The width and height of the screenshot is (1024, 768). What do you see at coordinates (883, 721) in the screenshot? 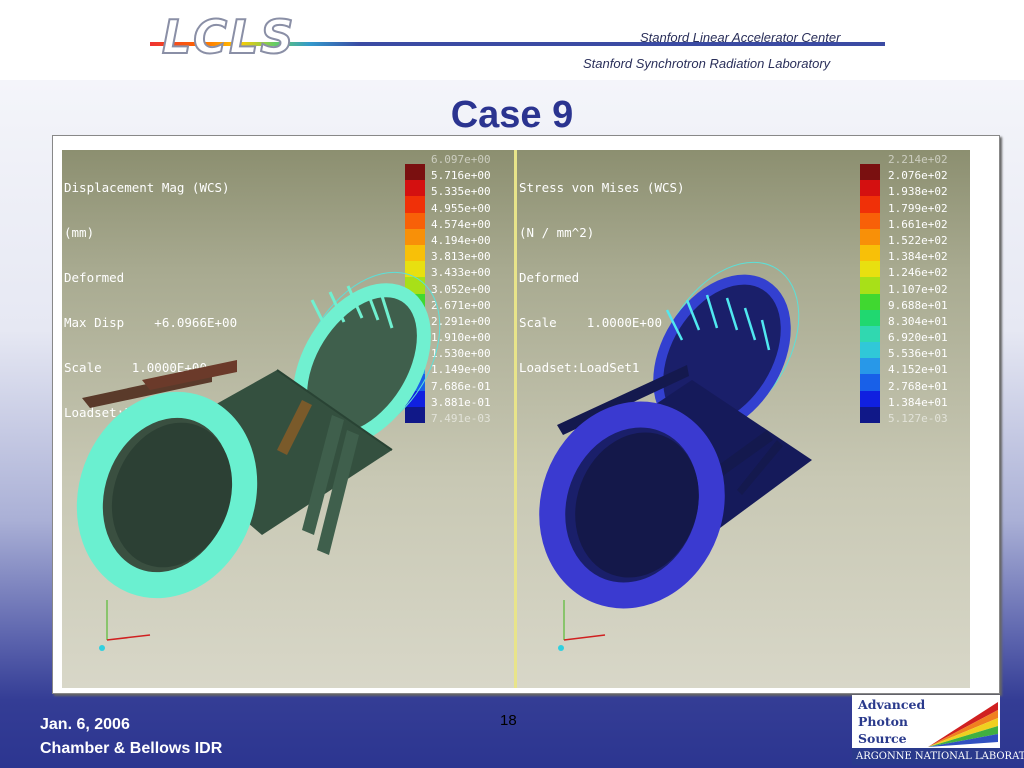
I see `aps-line2: Photon` at bounding box center [883, 721].